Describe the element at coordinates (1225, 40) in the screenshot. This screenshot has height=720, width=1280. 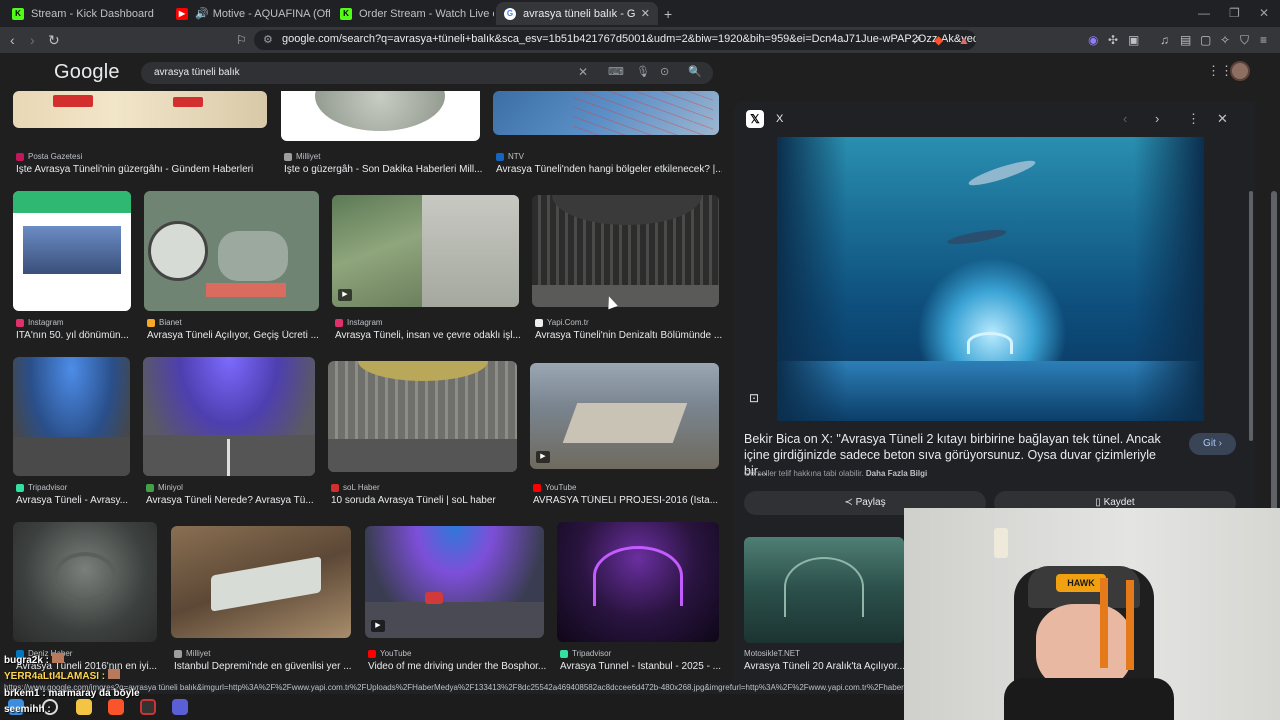
I see `leo-ai-icon: ✧` at that location.